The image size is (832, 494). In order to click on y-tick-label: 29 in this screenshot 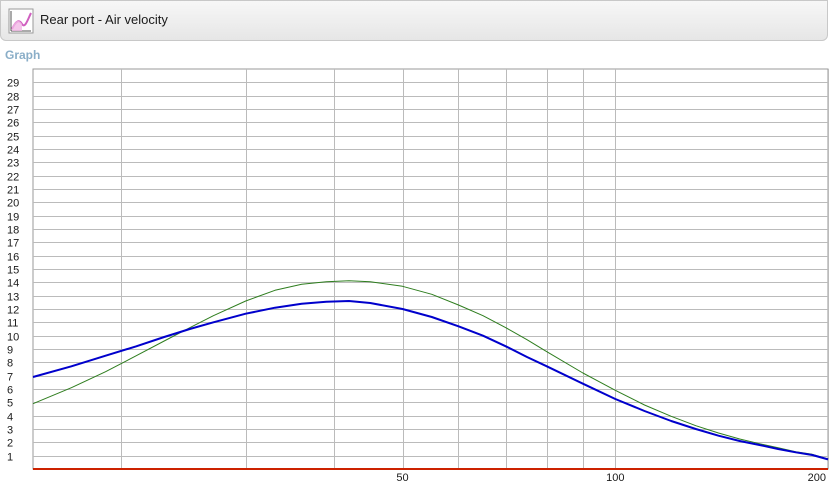, I will do `click(13, 84)`.